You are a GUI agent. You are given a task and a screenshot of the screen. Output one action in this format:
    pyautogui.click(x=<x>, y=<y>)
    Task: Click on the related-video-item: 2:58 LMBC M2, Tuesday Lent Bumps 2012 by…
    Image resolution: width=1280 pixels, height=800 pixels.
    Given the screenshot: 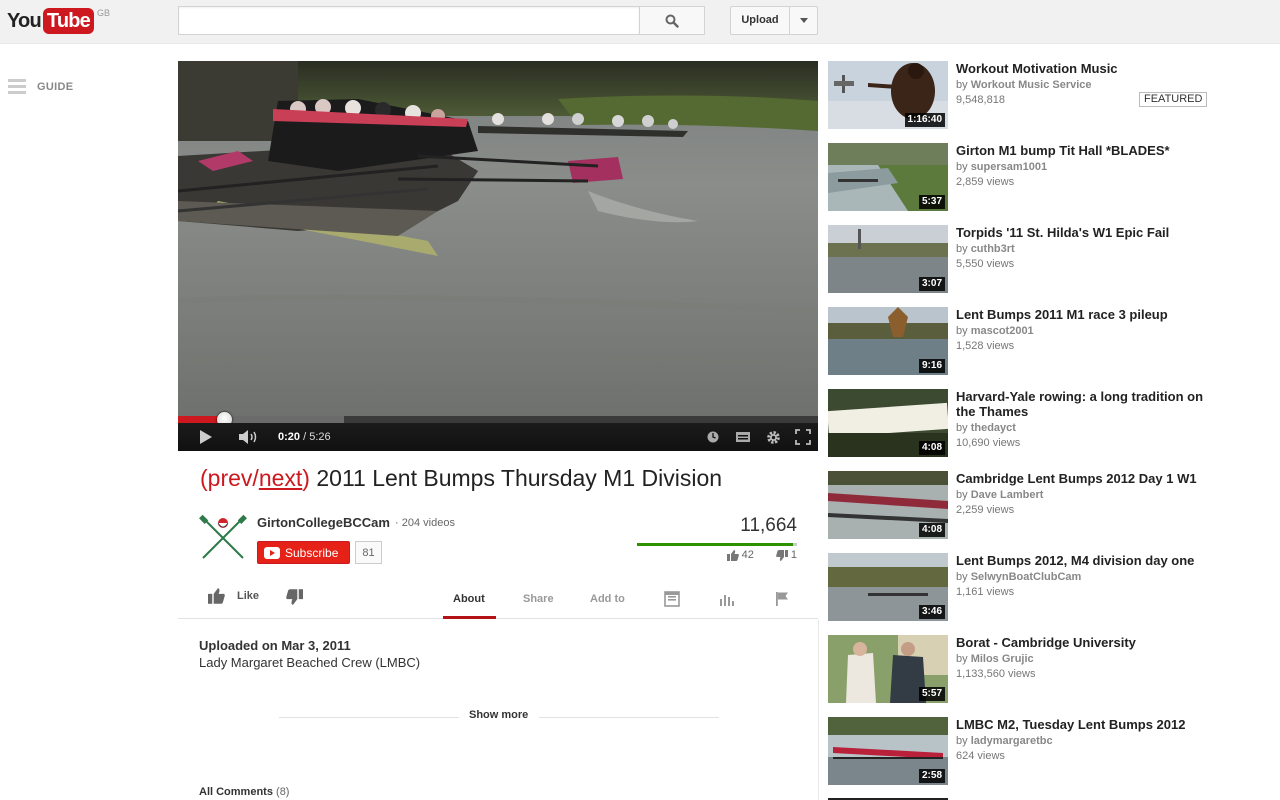 What is the action you would take?
    pyautogui.click(x=1020, y=751)
    